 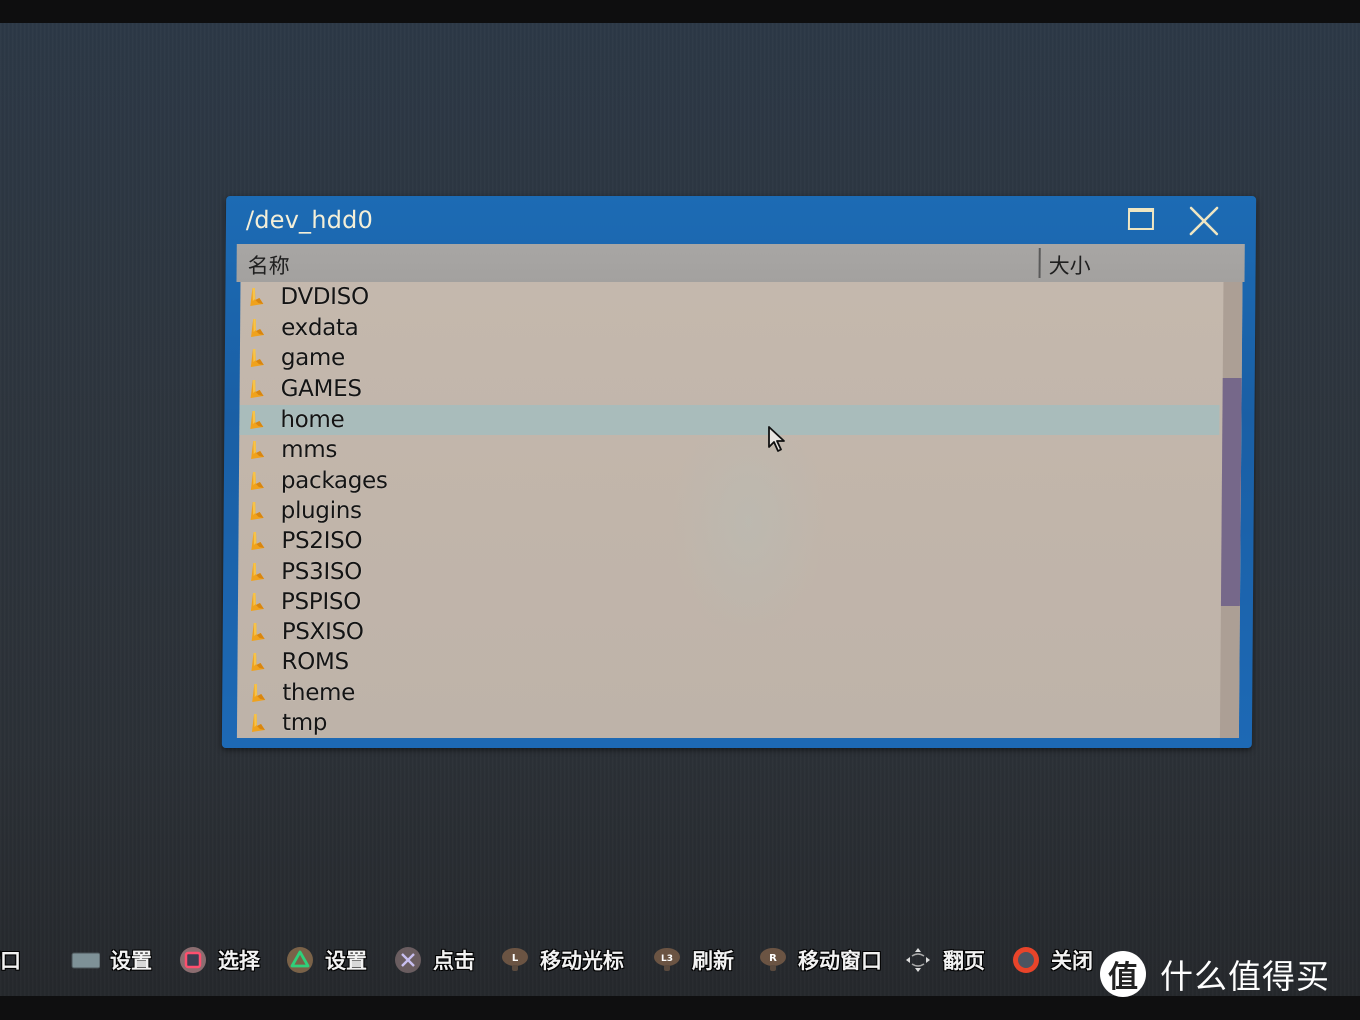 I want to click on file-list-item-name: theme, so click(x=319, y=693).